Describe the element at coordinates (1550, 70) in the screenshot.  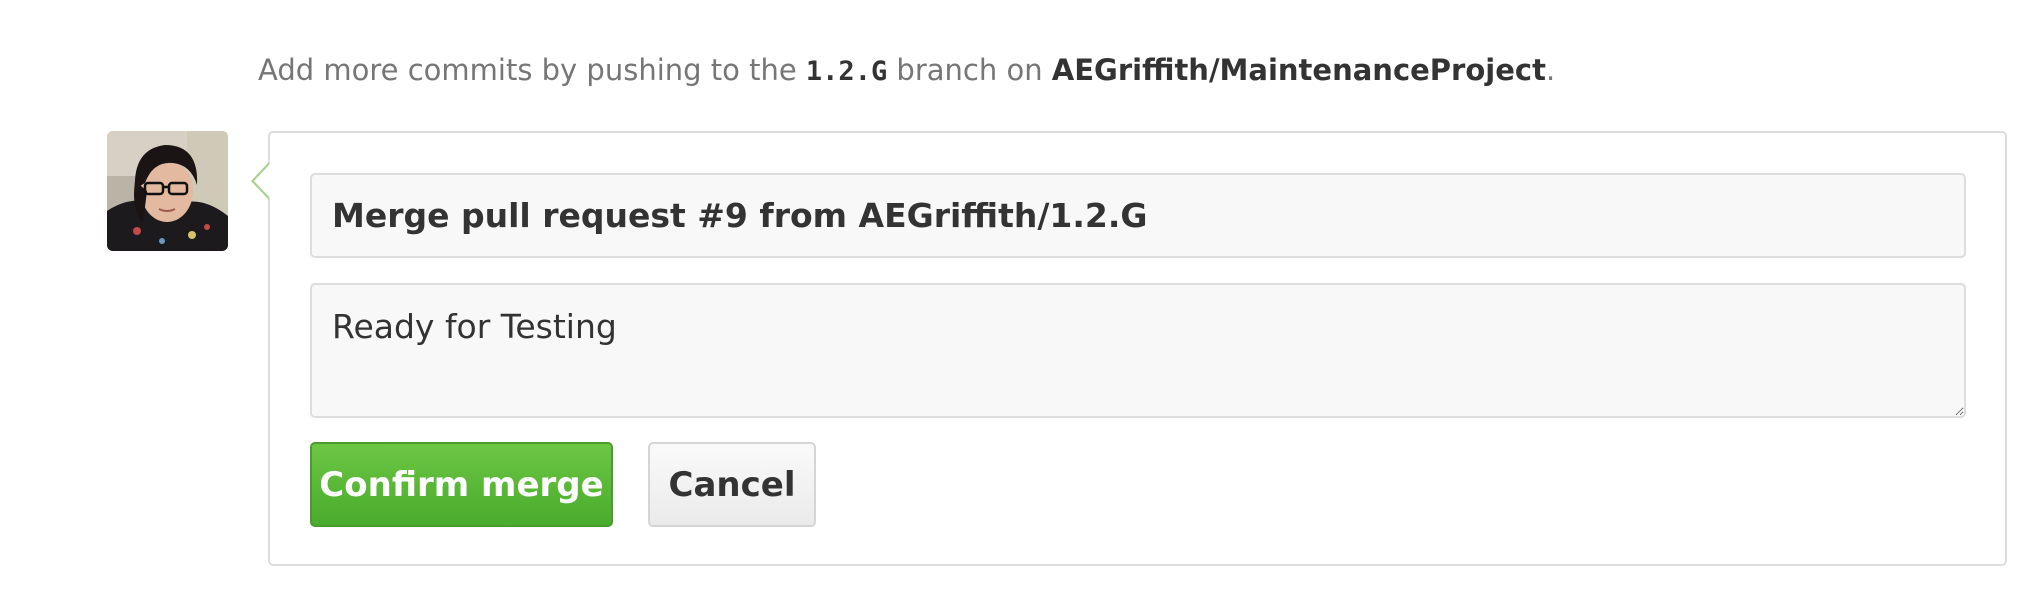
I see `hint-suffix: .` at that location.